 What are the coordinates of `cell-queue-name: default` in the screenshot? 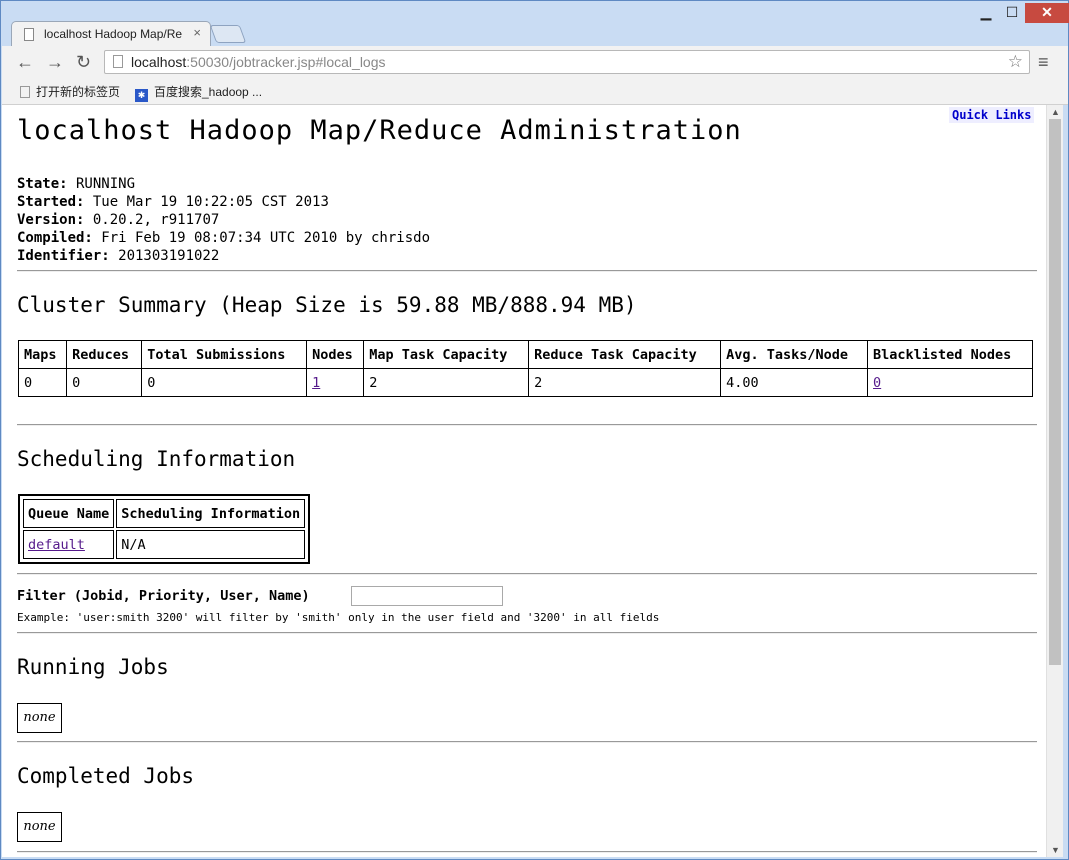 It's located at (69, 544).